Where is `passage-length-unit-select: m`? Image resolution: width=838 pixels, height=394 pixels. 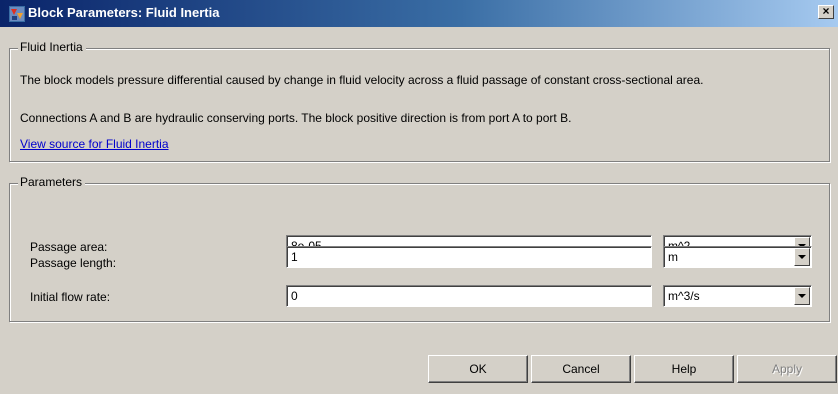 passage-length-unit-select: m is located at coordinates (737, 257).